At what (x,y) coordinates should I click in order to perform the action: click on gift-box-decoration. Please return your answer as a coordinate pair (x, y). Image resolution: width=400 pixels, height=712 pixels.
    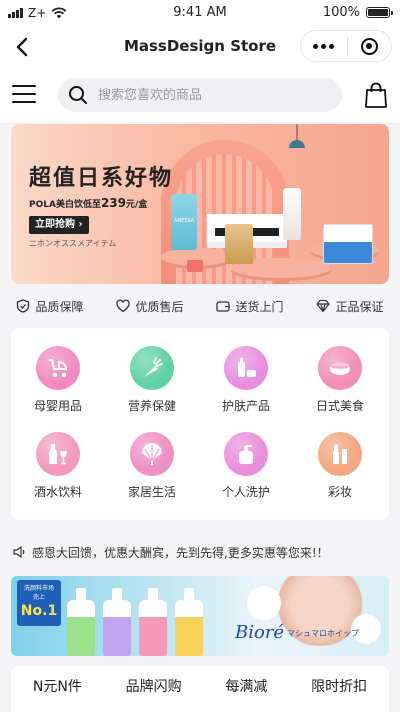
    Looking at the image, I should click on (195, 266).